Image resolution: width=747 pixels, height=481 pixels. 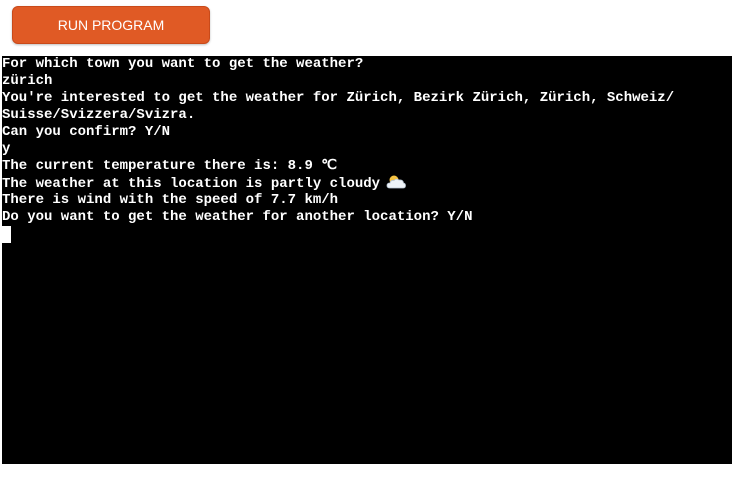 I want to click on terminal-line-confirm-input: y, so click(x=6, y=149).